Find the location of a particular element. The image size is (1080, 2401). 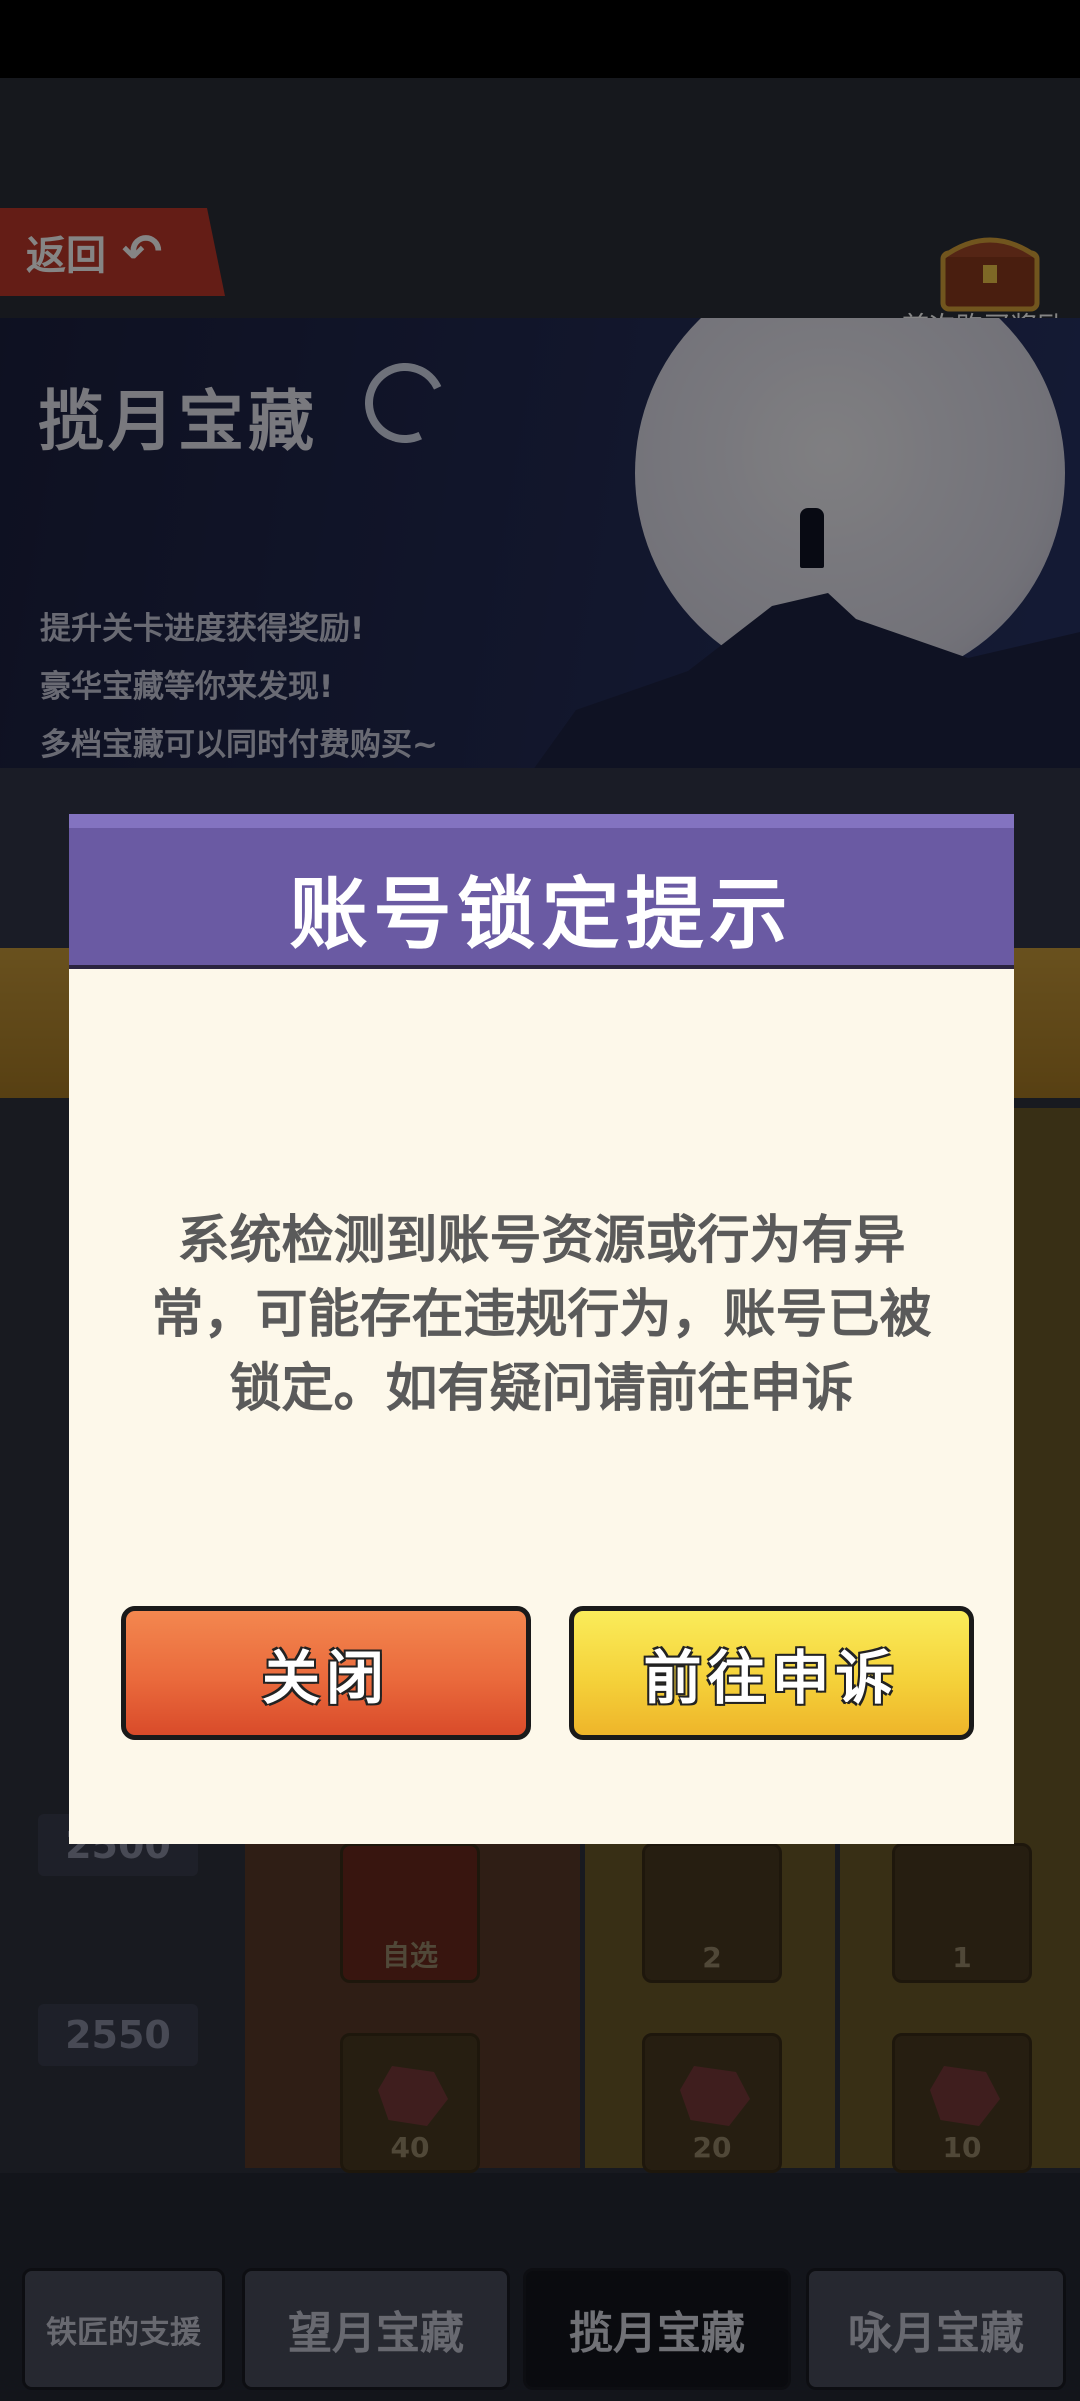

status-bar is located at coordinates (540, 39).